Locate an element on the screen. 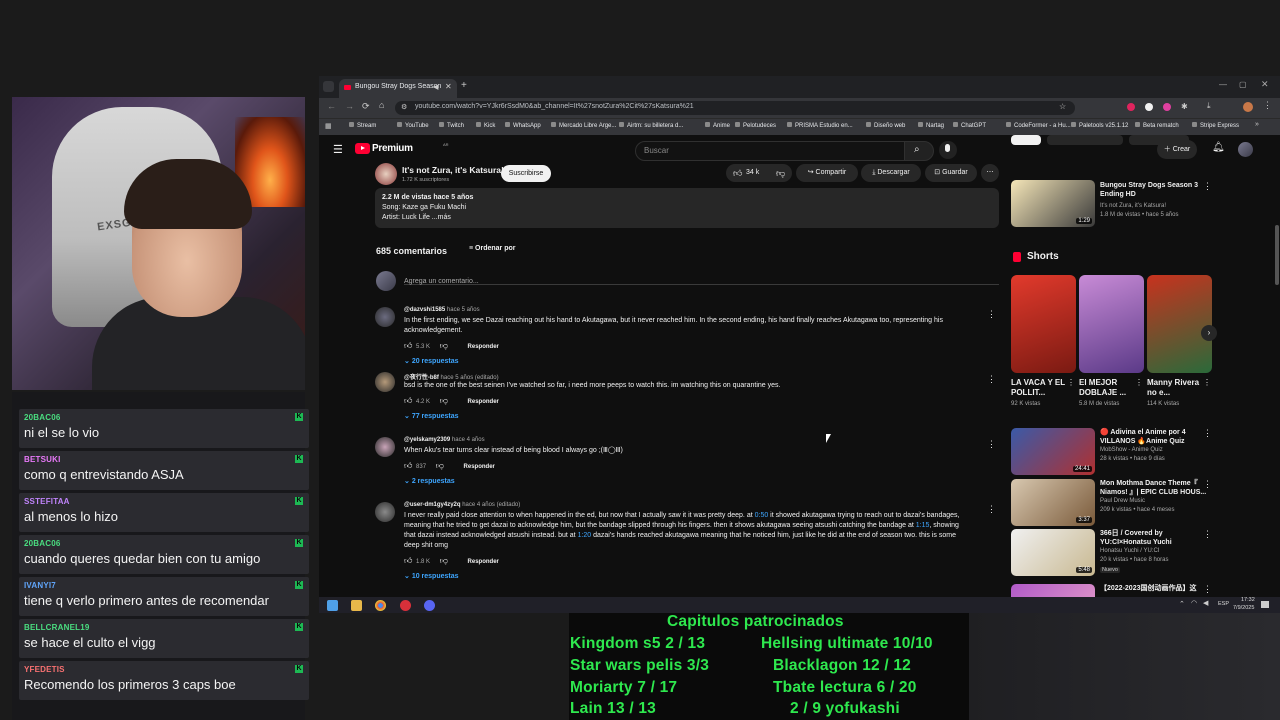 The height and width of the screenshot is (720, 1280). comment-author: @dazvshi1585 hace 5 años is located at coordinates (442, 310).